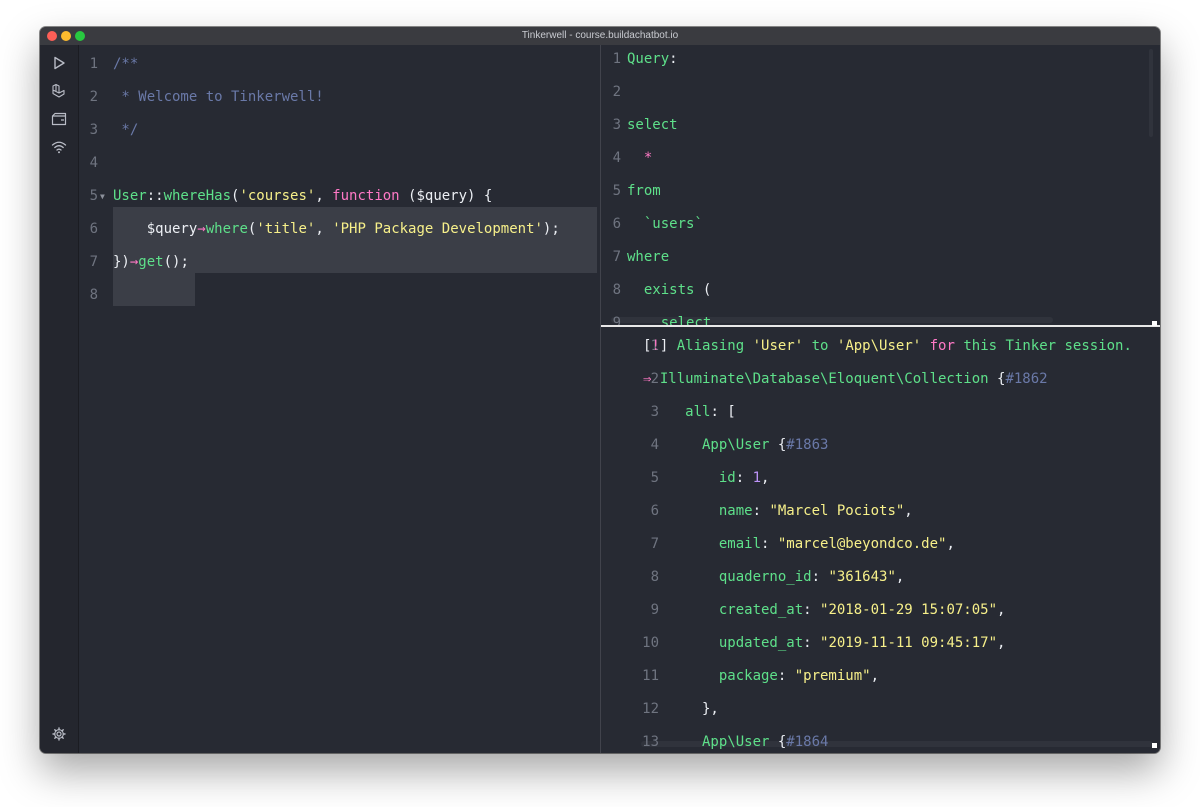 This screenshot has width=1200, height=807. Describe the element at coordinates (909, 643) in the screenshot. I see `code-token: "2019-11-11 09:45:17"` at that location.